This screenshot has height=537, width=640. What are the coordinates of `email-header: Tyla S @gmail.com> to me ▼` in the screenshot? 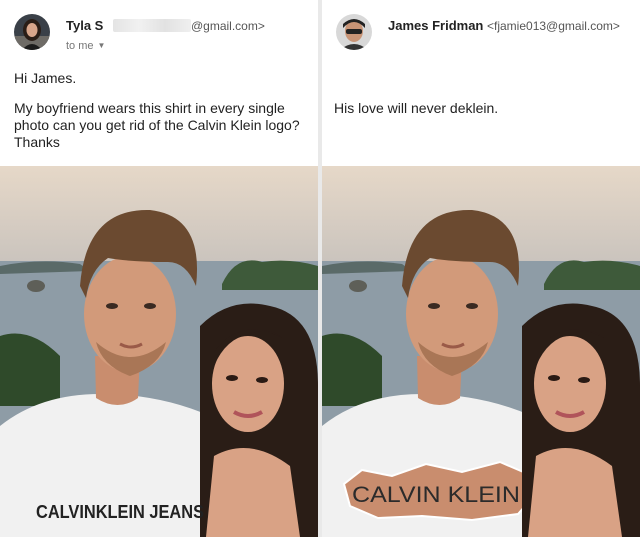 It's located at (163, 32).